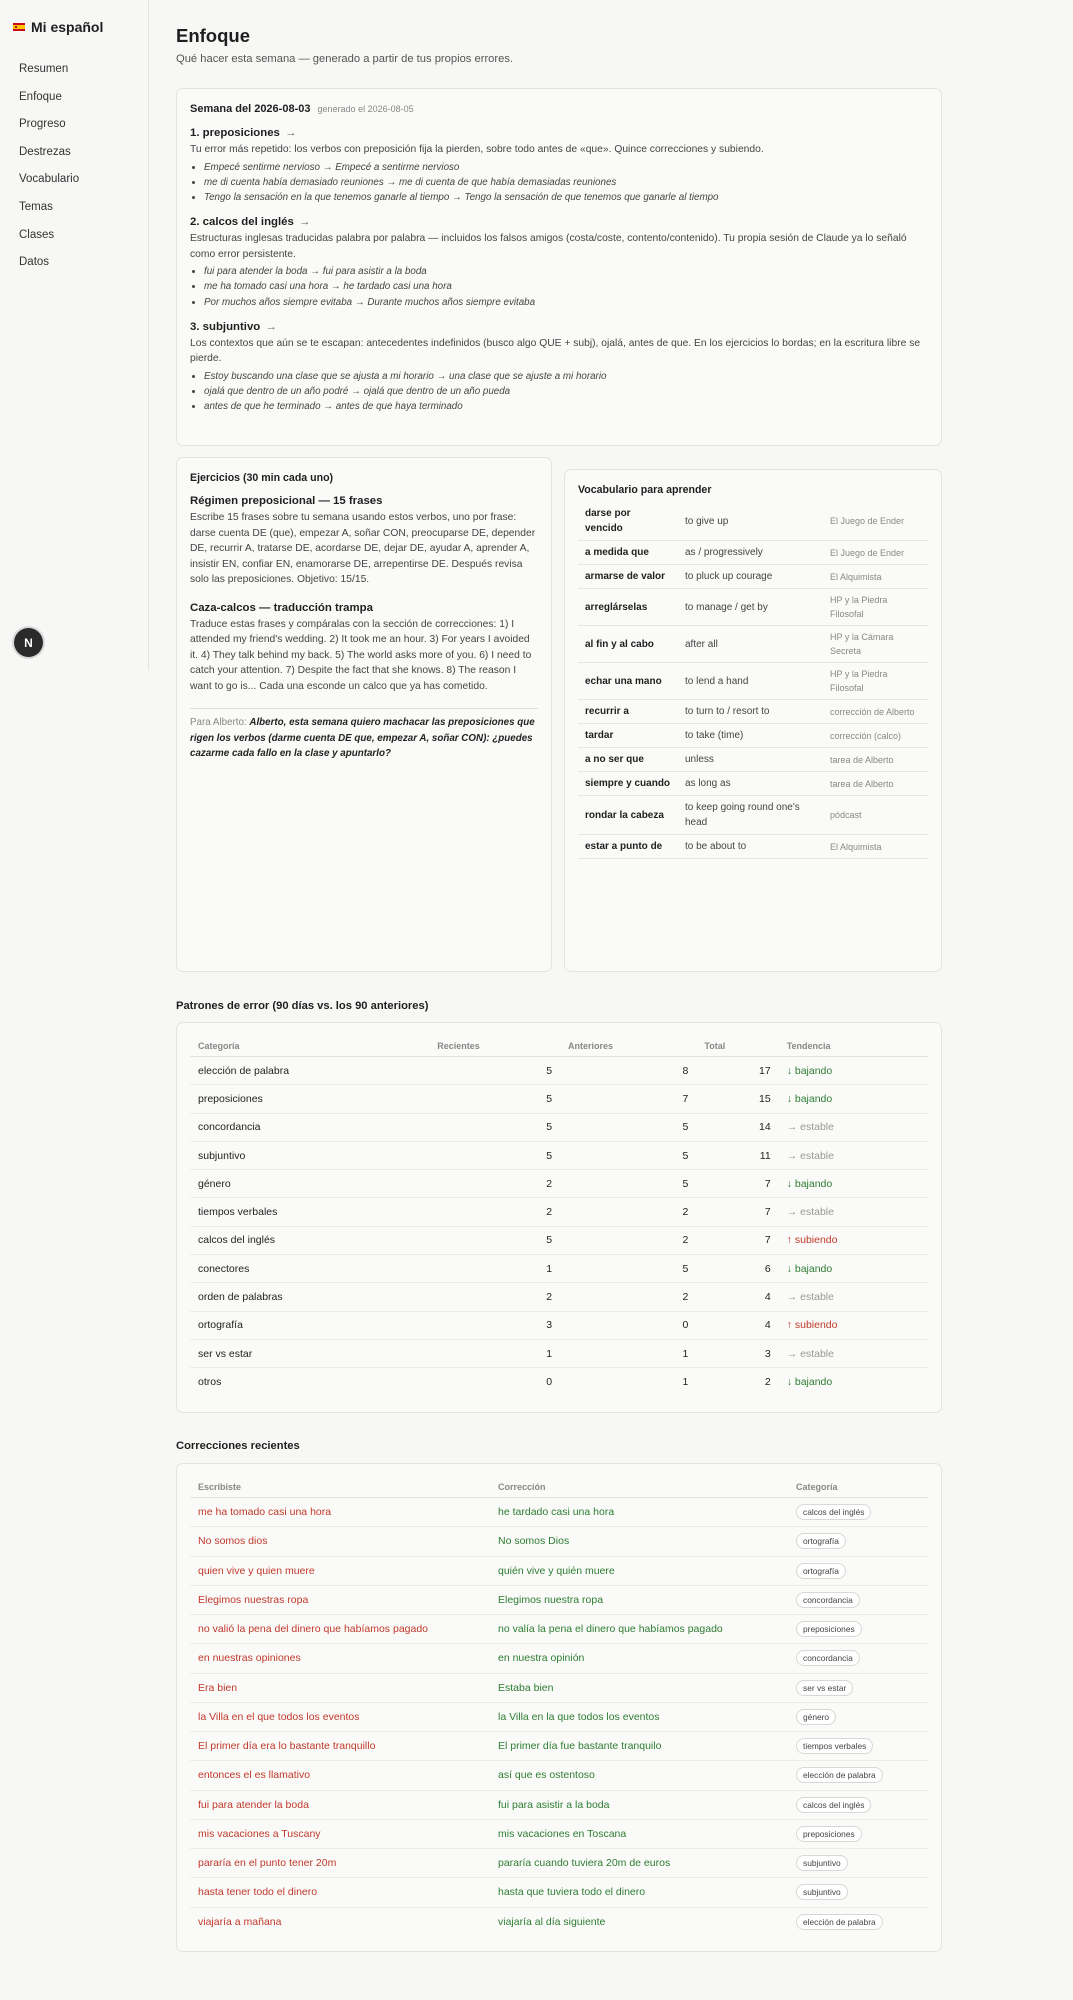 This screenshot has height=2000, width=1073. Describe the element at coordinates (49, 211) in the screenshot. I see `sidebar-item-temas: Temas` at that location.